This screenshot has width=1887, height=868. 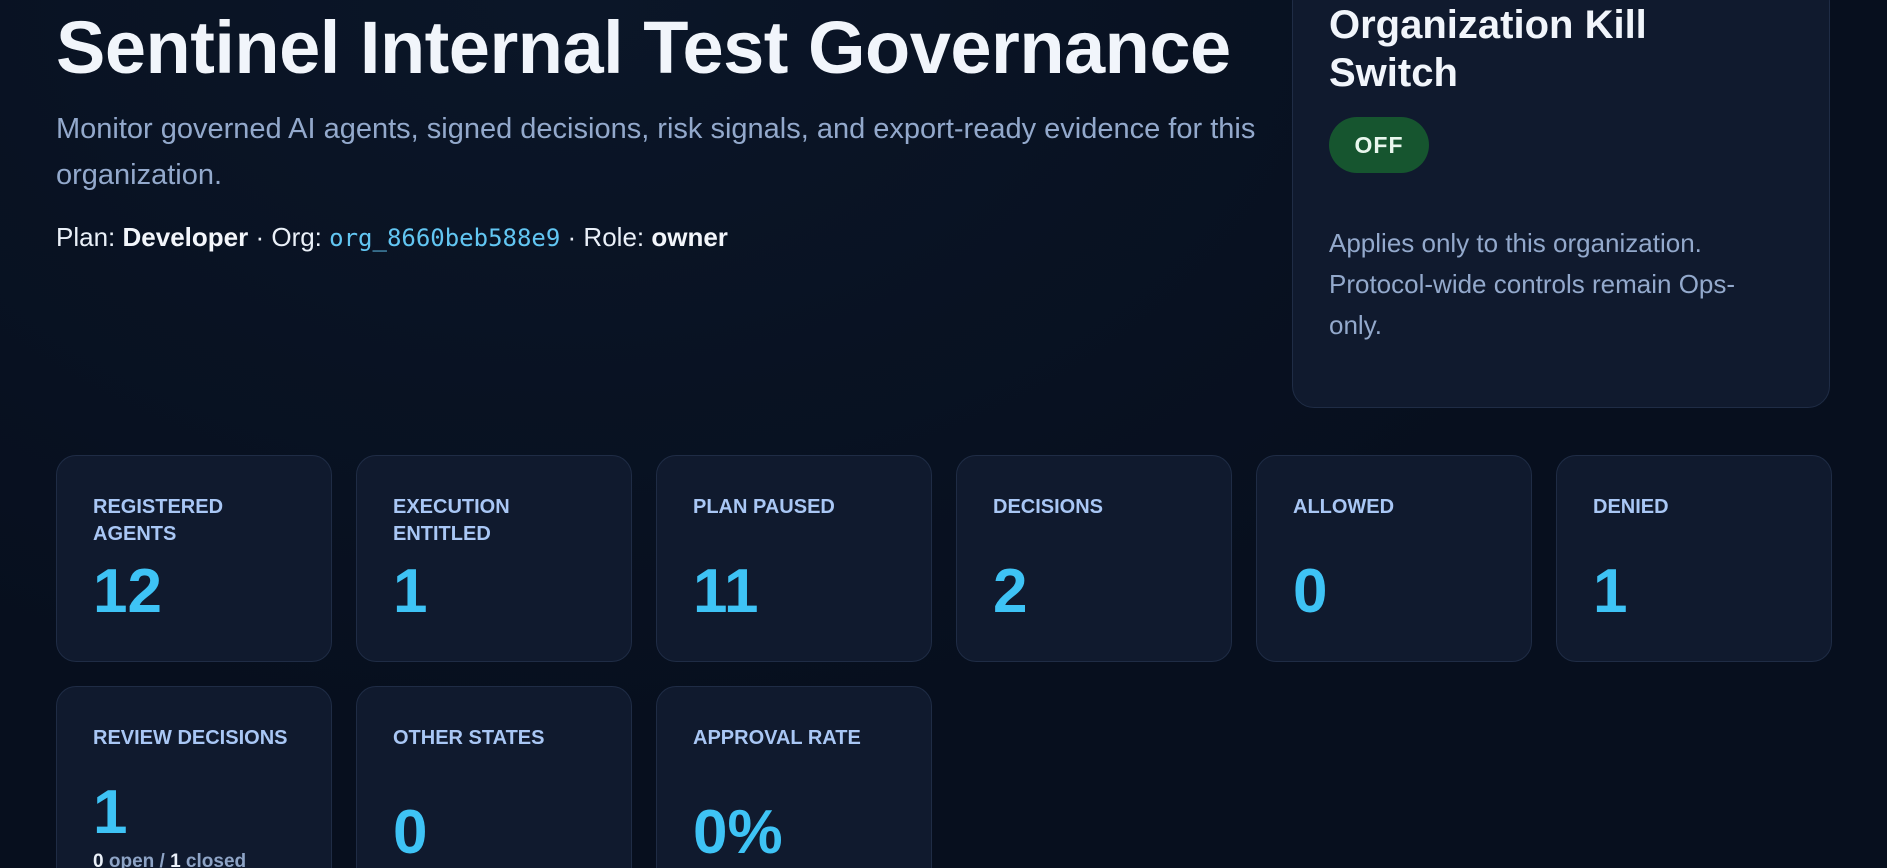 What do you see at coordinates (213, 859) in the screenshot?
I see `review-closed-label: closed` at bounding box center [213, 859].